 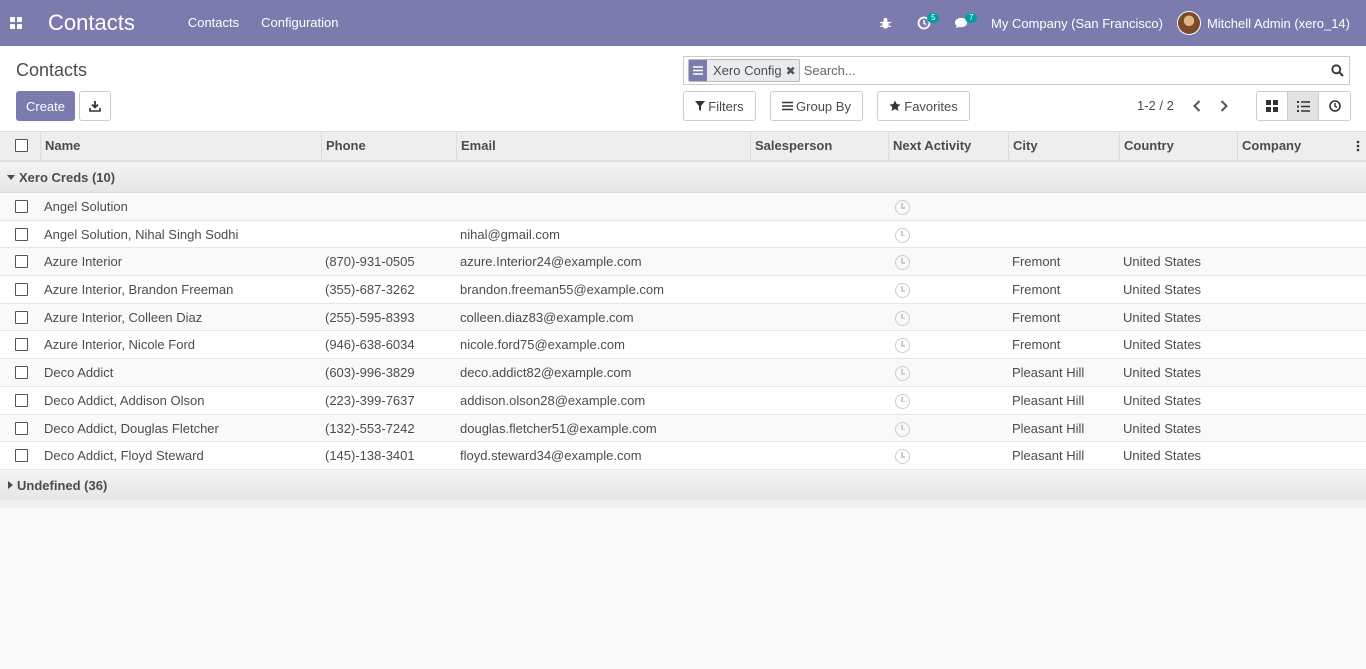 What do you see at coordinates (1178, 146) in the screenshot?
I see `column-header-country: Country` at bounding box center [1178, 146].